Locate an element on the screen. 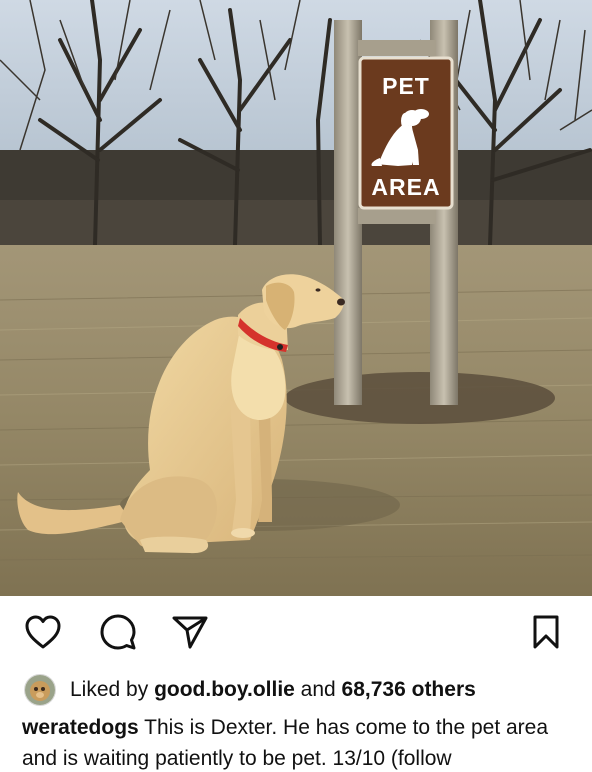  paper-plane-icon is located at coordinates (190, 632).